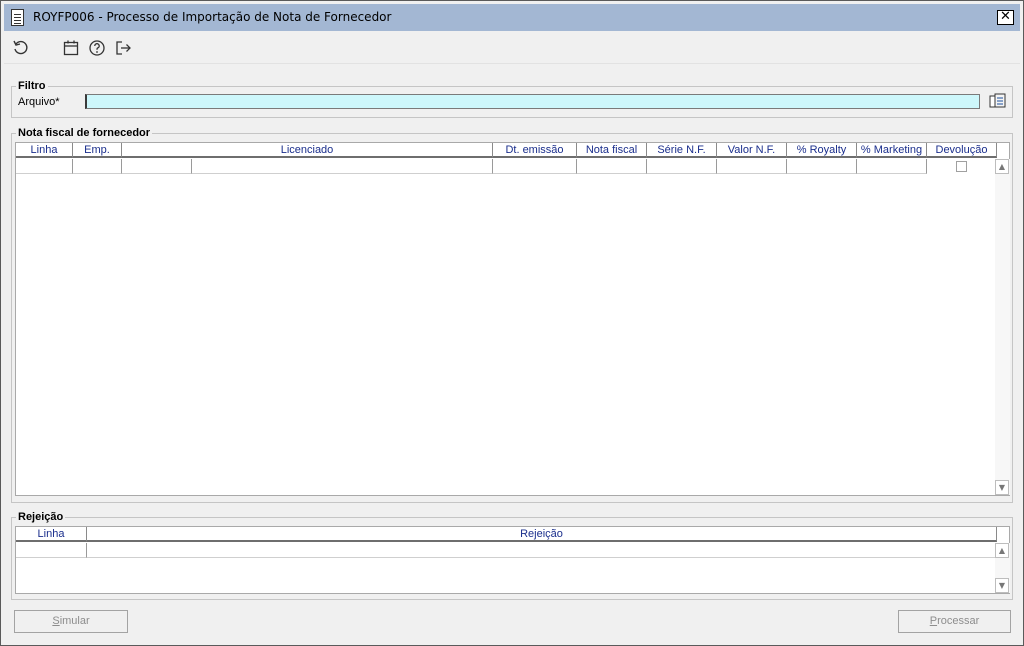  Describe the element at coordinates (999, 101) in the screenshot. I see `file-browse-icon` at that location.